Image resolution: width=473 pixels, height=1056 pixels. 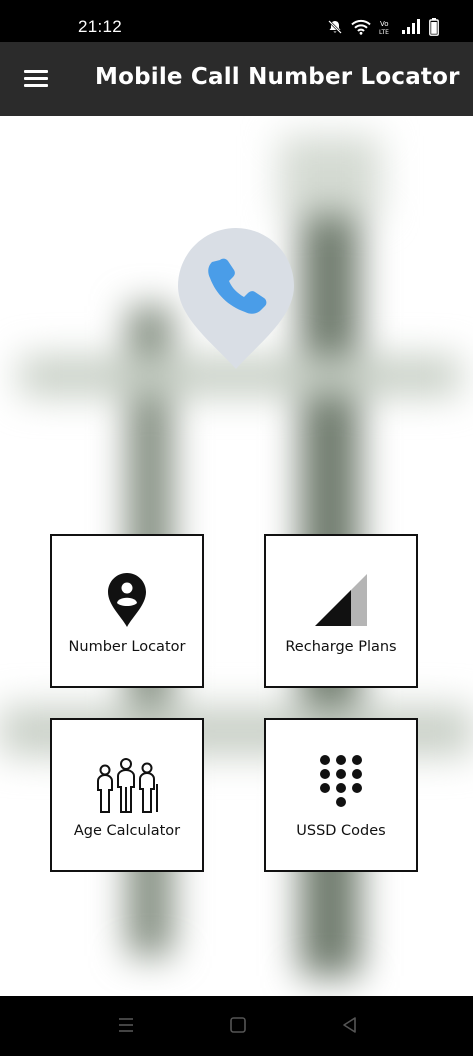 I want to click on tile-label: USSD Codes, so click(x=341, y=831).